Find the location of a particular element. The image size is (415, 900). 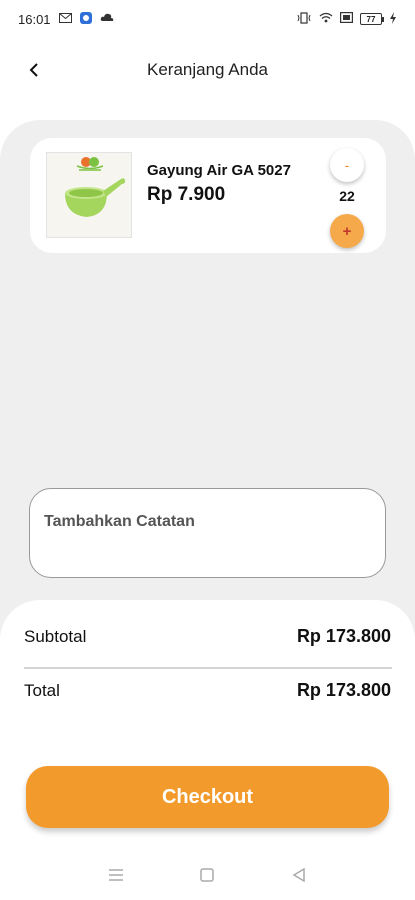

status-left: 16:01 is located at coordinates (66, 19).